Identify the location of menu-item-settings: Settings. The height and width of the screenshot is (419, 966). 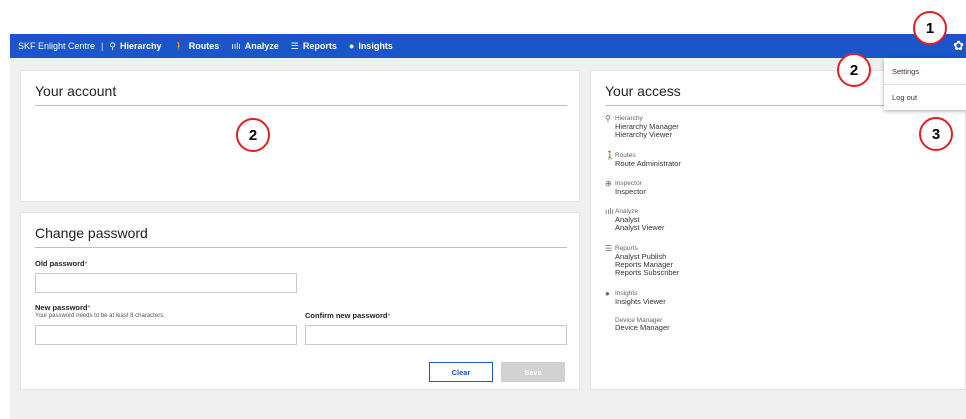
(905, 71).